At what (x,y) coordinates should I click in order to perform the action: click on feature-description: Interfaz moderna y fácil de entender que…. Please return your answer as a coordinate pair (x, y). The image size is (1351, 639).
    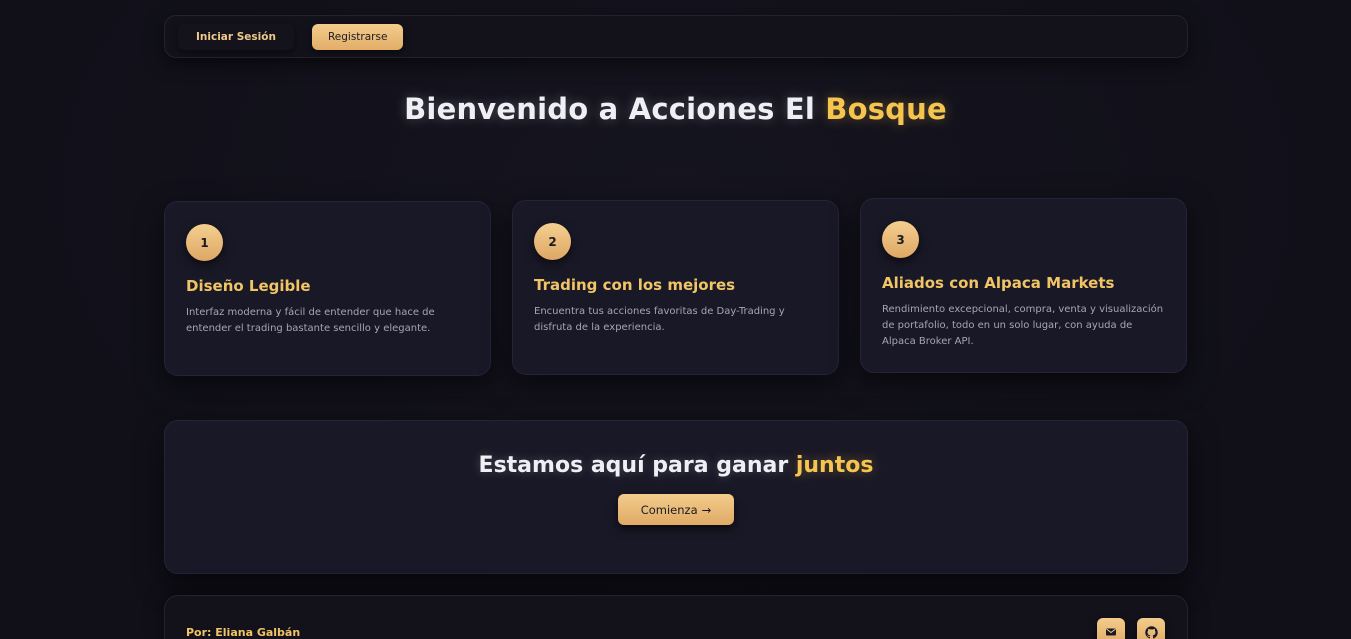
    Looking at the image, I should click on (310, 320).